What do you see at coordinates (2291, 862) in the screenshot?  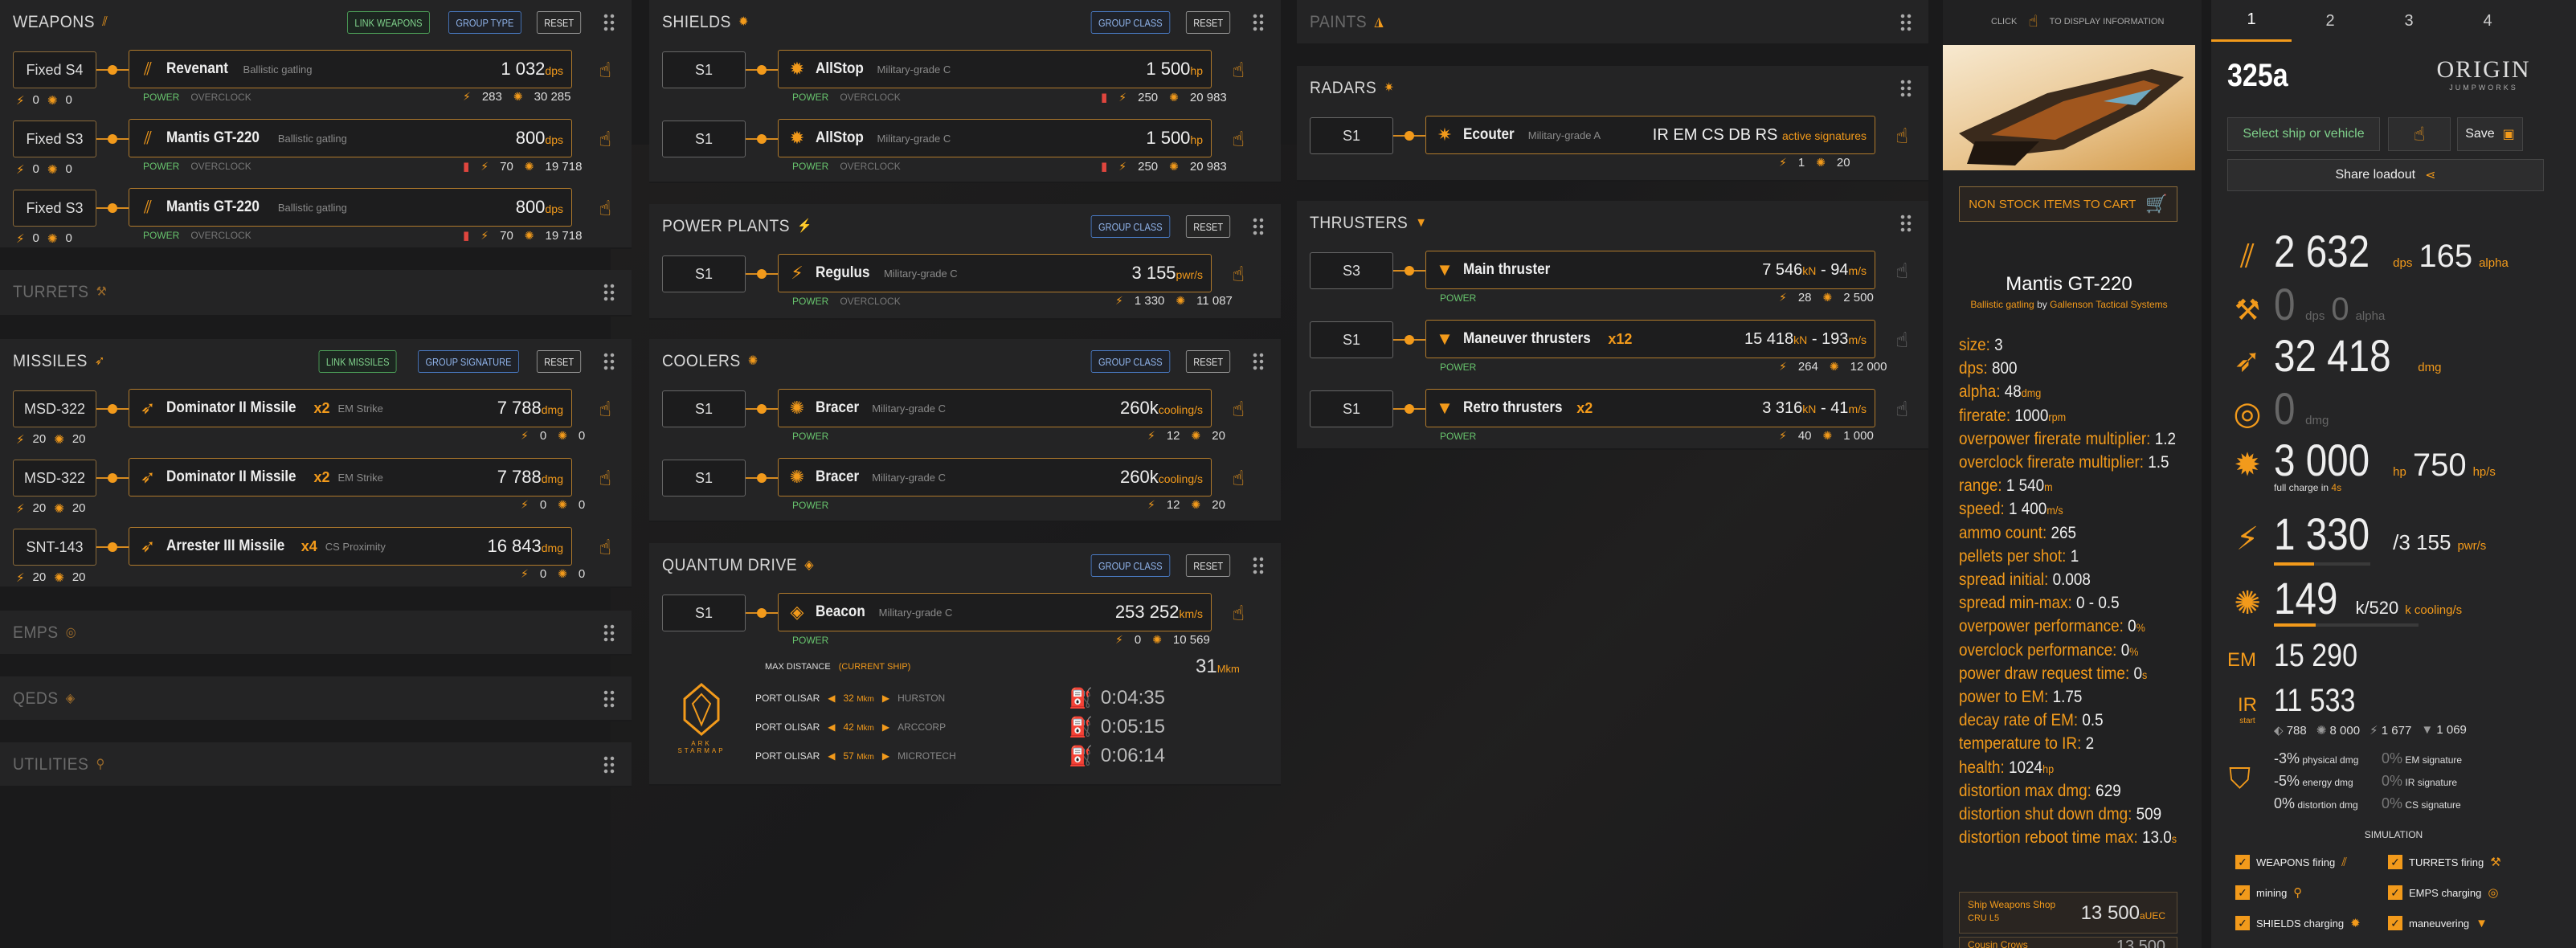 I see `simulation-checkbox: ✓ WEAPONS firing ⫽` at bounding box center [2291, 862].